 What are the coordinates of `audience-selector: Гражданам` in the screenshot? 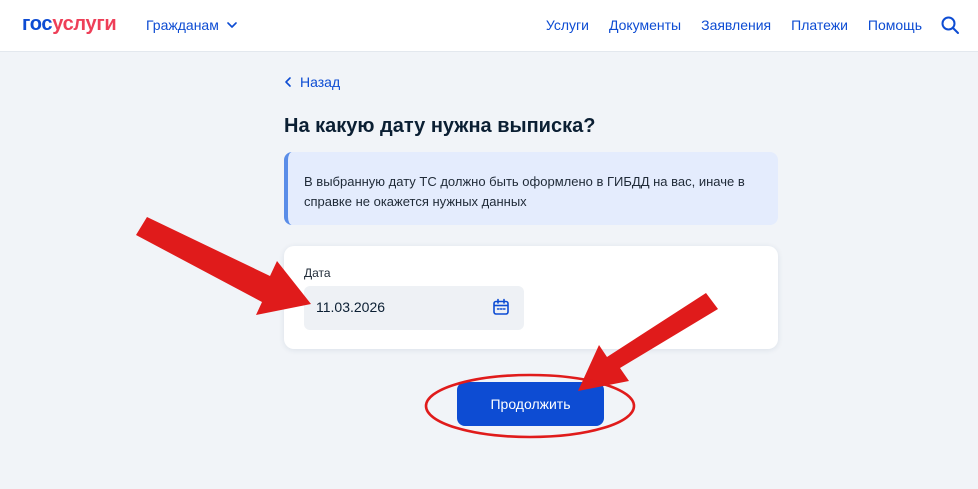 It's located at (191, 25).